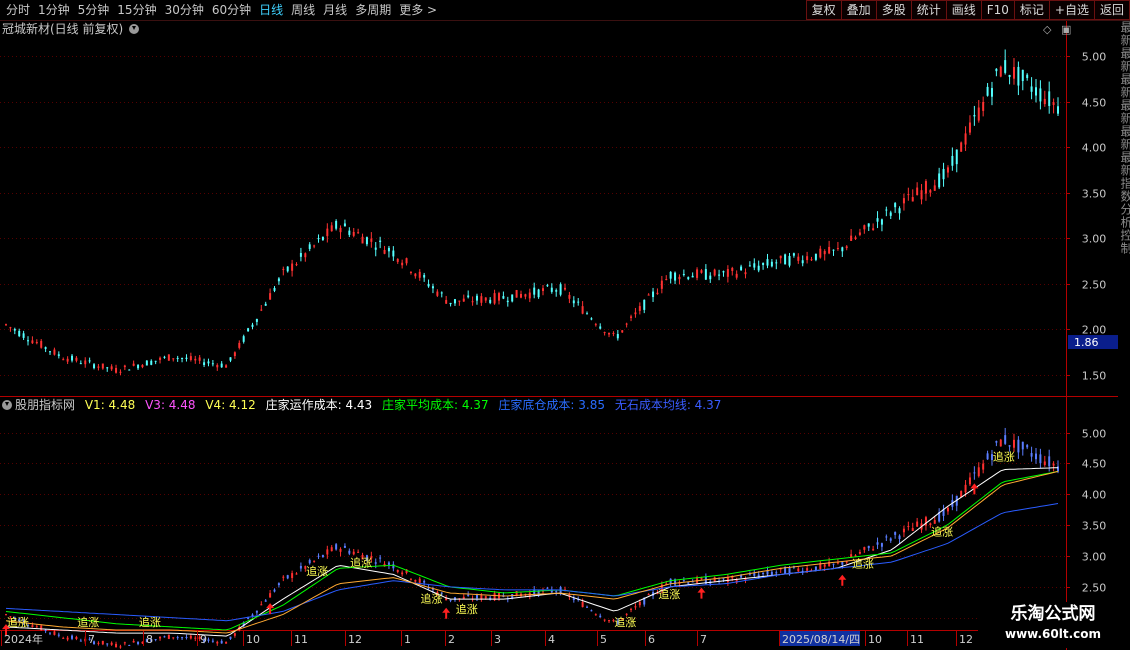 The height and width of the screenshot is (650, 1130). I want to click on diamond-icon: ◇, so click(1047, 29).